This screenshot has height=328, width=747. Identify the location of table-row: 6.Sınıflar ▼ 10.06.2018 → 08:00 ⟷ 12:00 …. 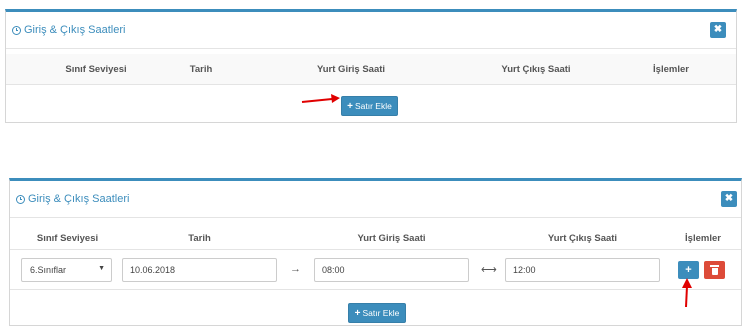
(375, 271).